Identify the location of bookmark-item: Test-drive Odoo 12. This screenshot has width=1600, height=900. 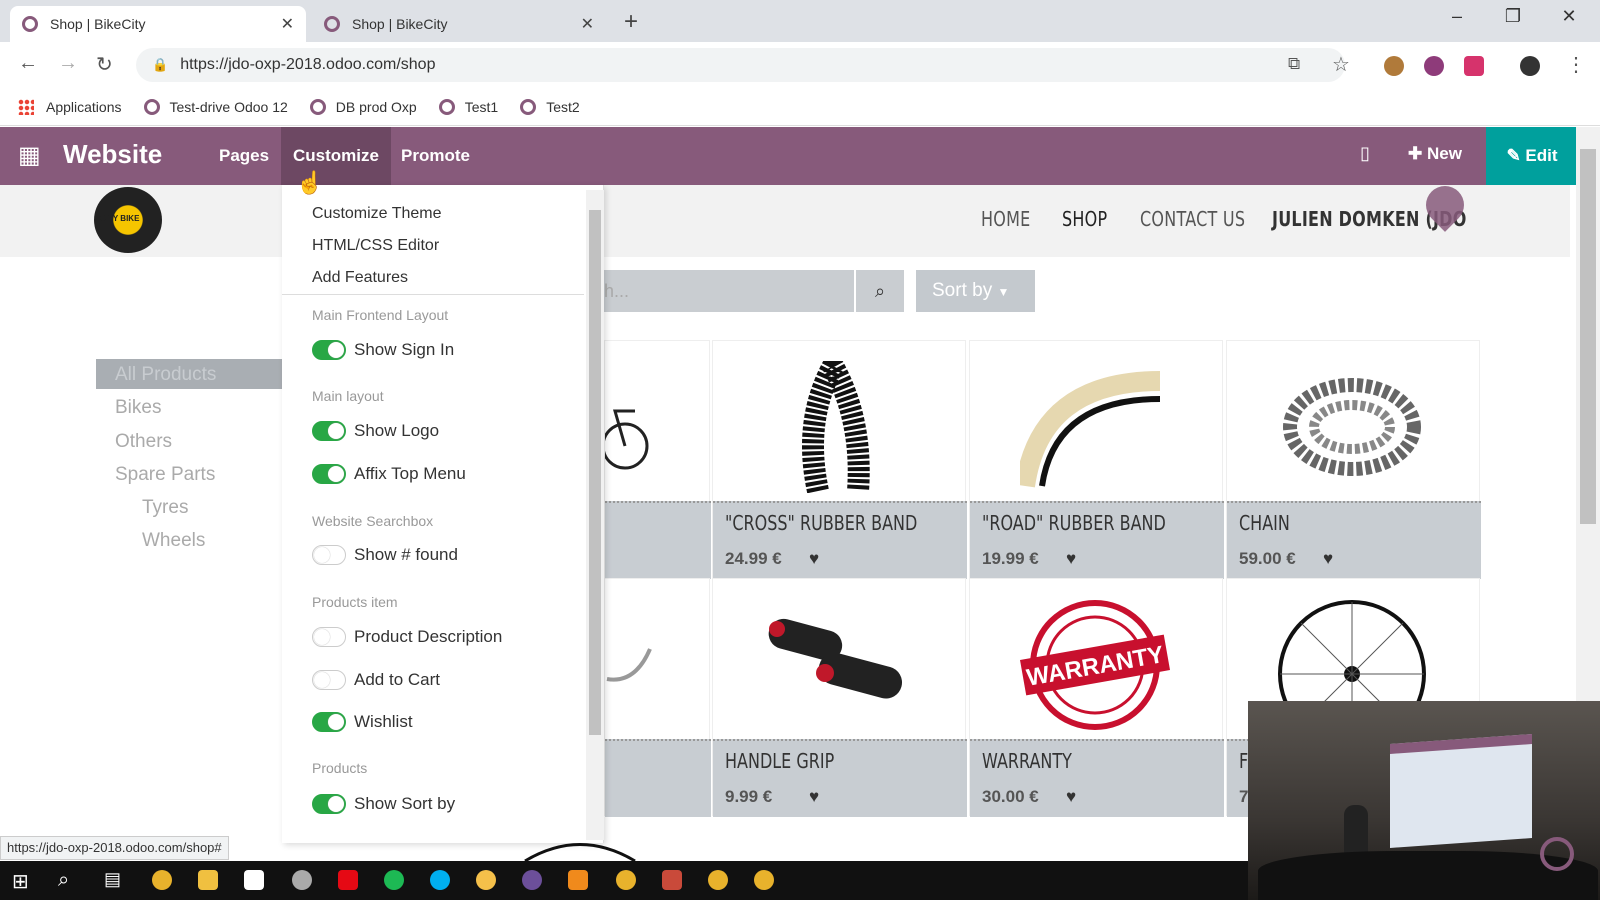
(215, 106).